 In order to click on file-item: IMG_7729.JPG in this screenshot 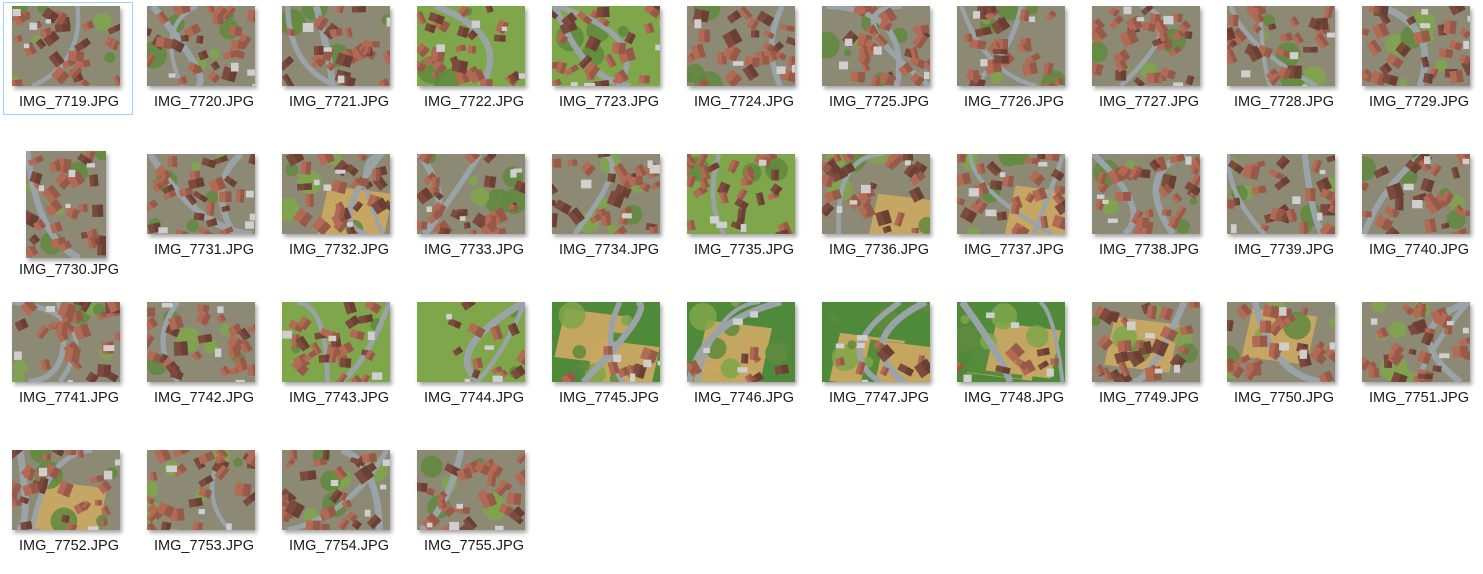, I will do `click(1418, 58)`.